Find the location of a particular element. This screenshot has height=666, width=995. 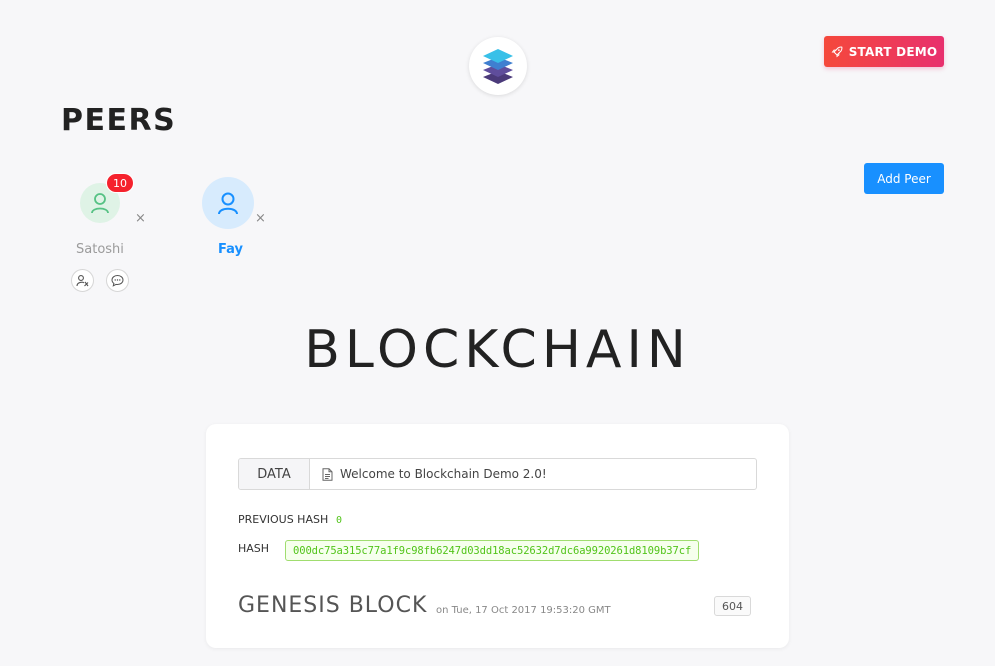

layers-stack-icon is located at coordinates (498, 66).